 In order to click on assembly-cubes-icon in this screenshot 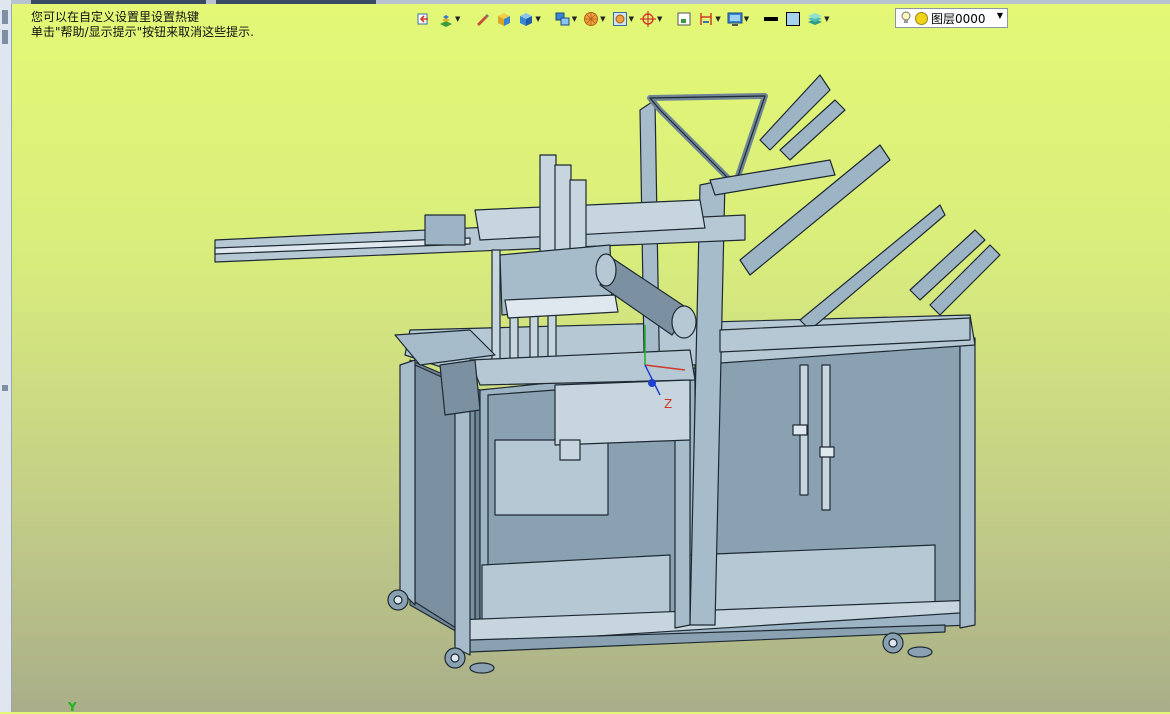, I will do `click(562, 19)`.